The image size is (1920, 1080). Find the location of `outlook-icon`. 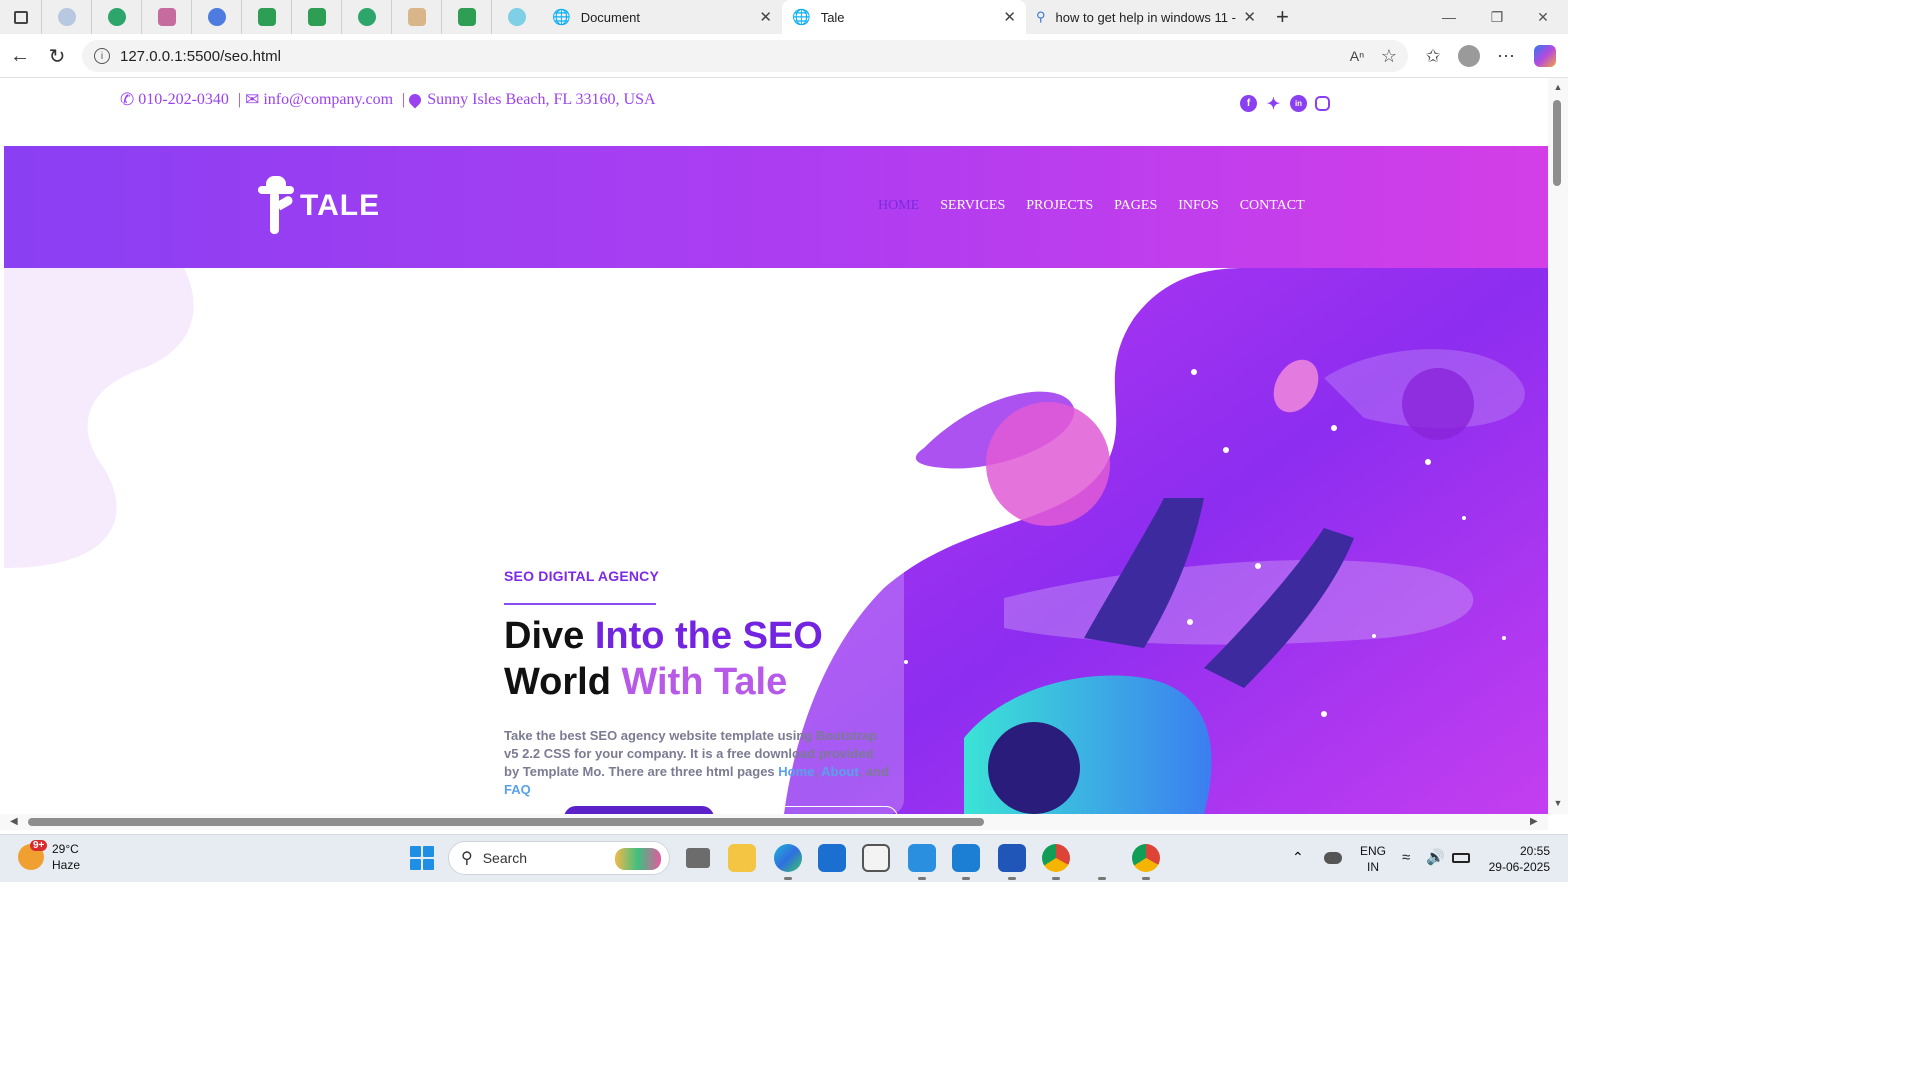

outlook-icon is located at coordinates (832, 858).